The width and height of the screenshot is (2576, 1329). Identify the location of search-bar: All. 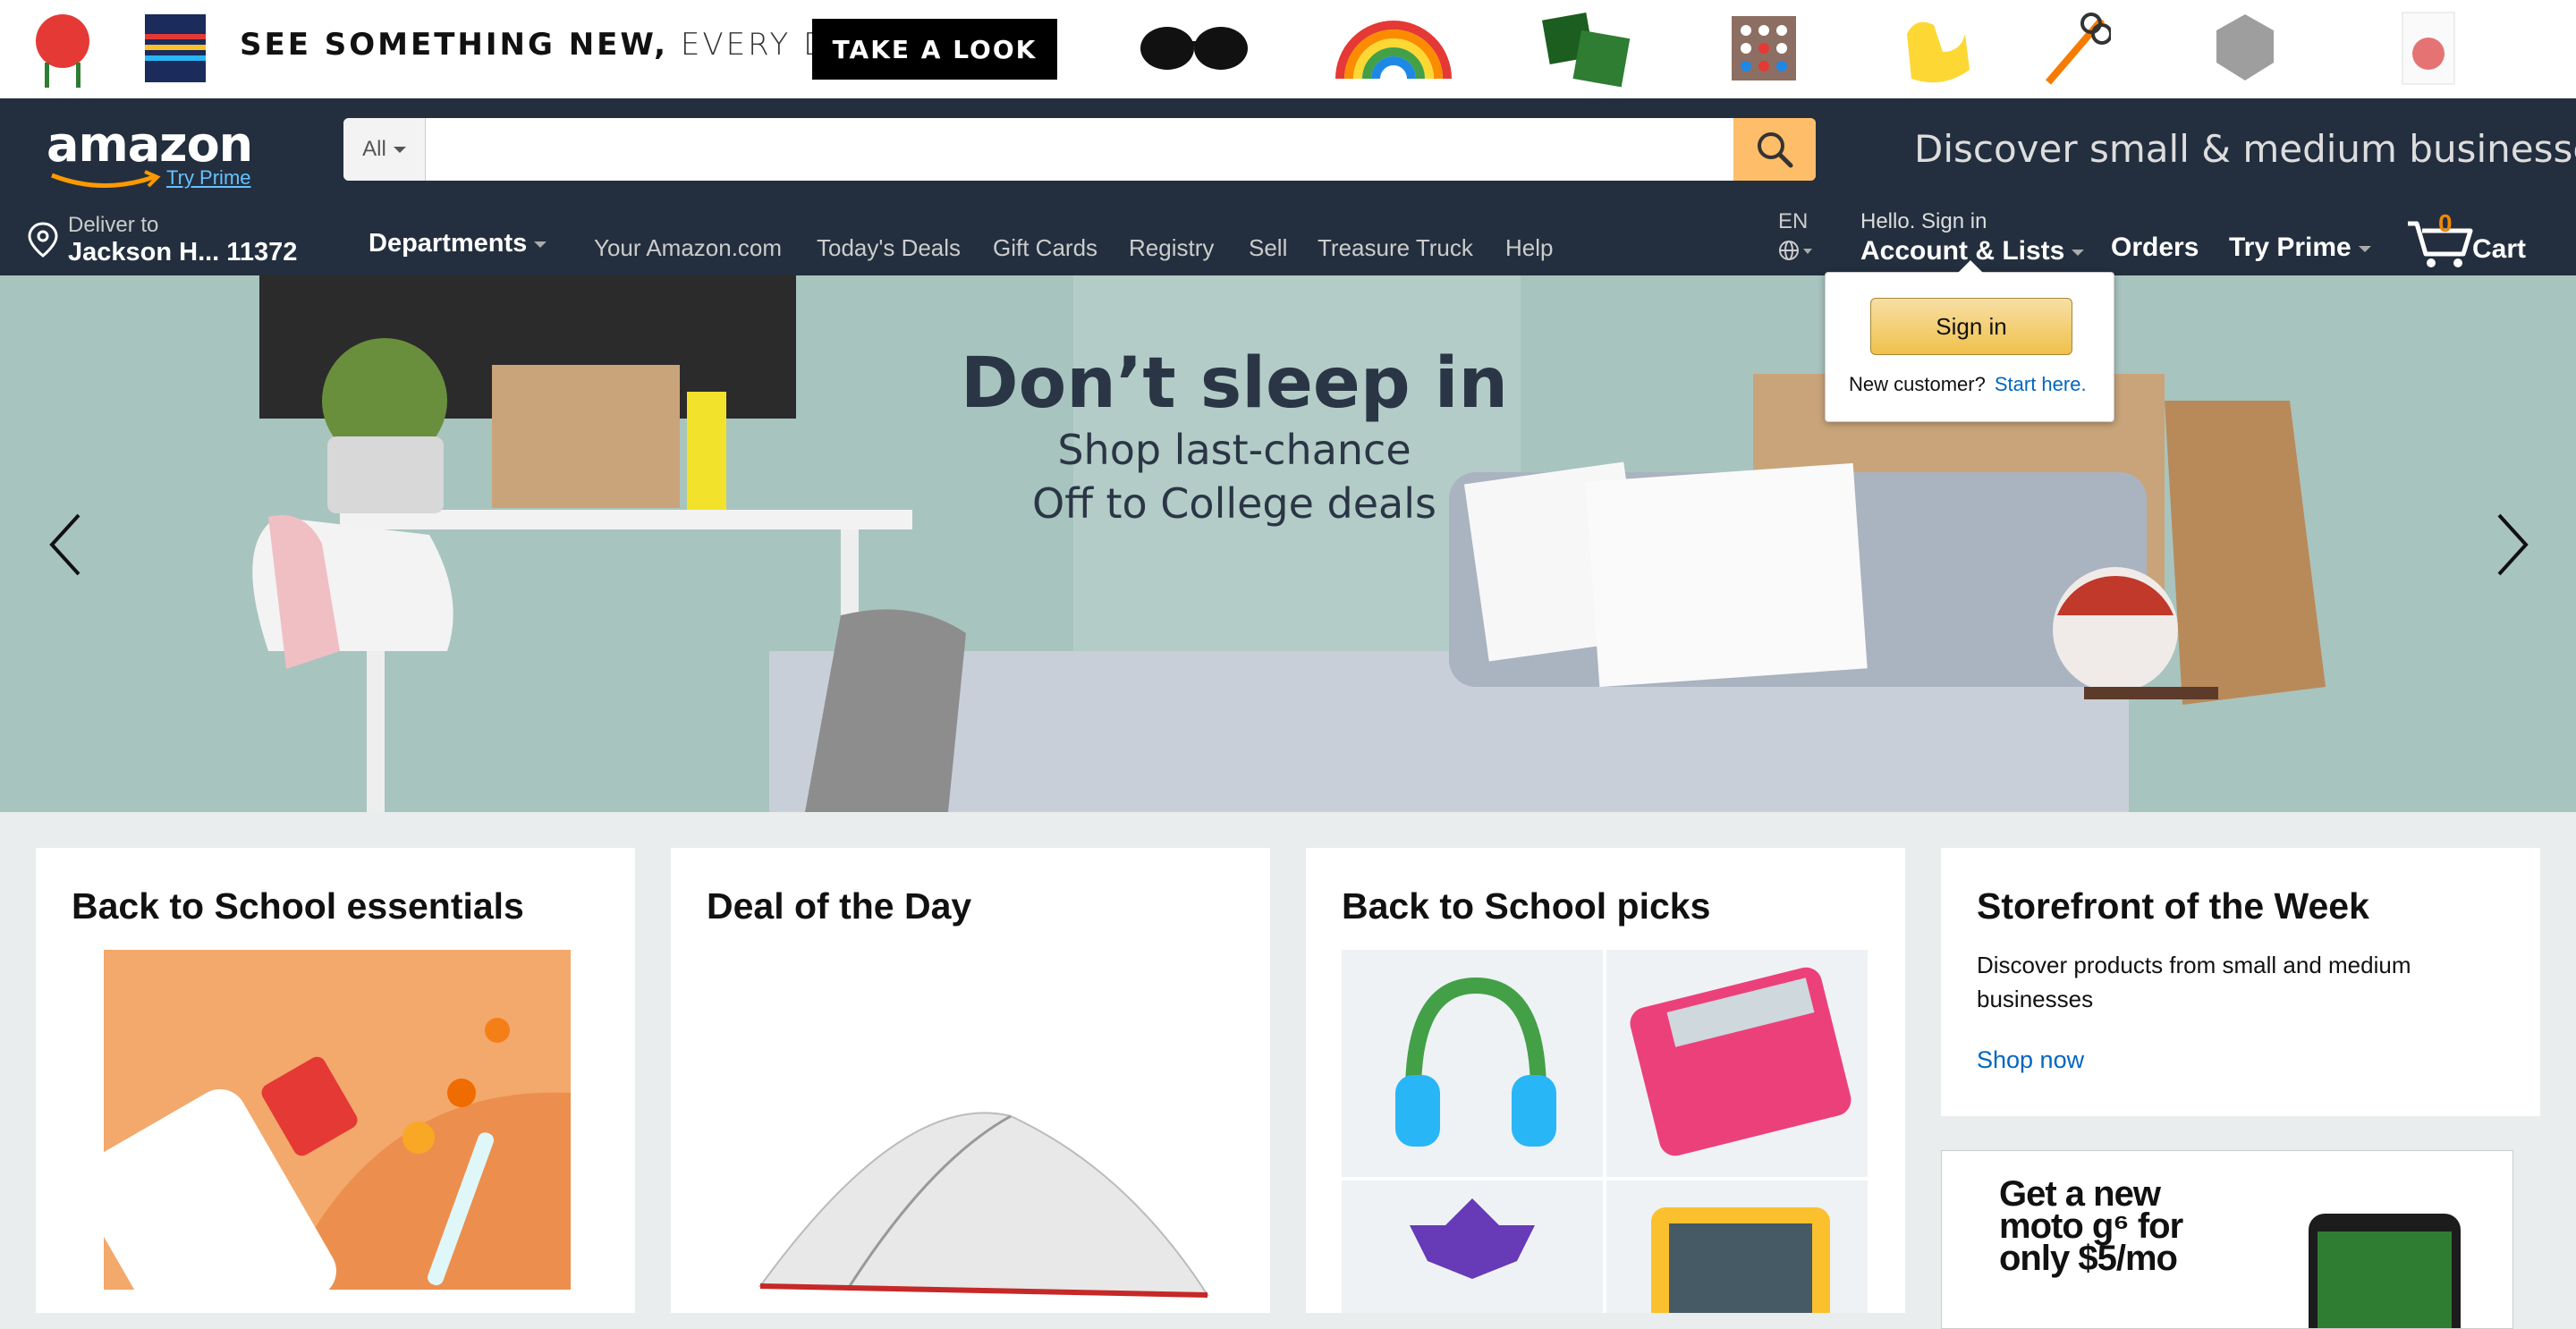
(1079, 149).